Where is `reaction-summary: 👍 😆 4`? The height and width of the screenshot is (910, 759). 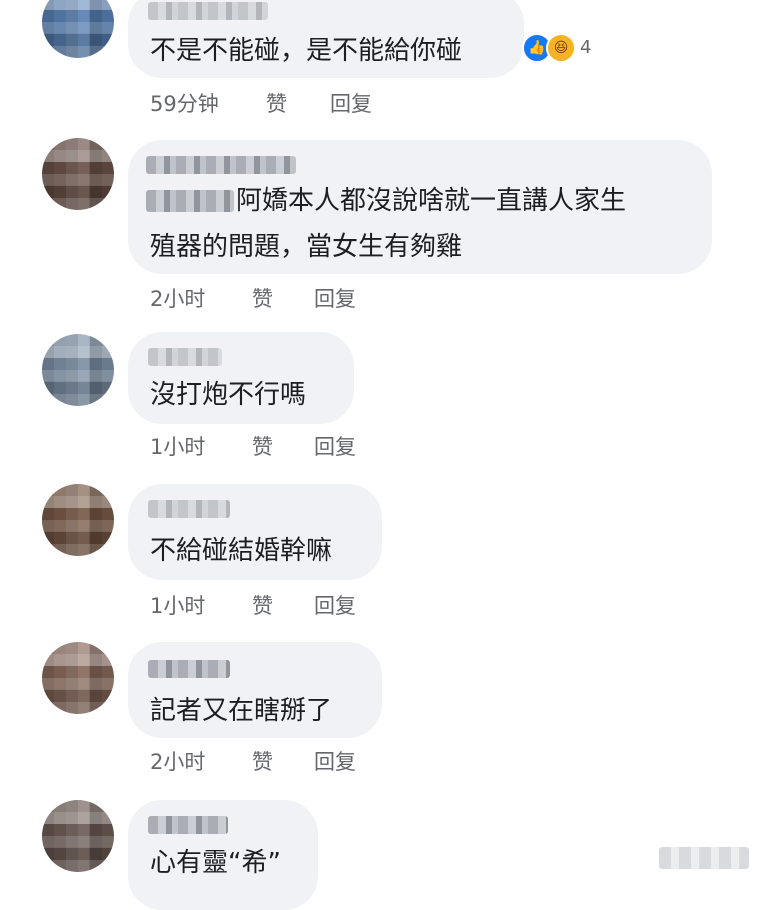
reaction-summary: 👍 😆 4 is located at coordinates (562, 48).